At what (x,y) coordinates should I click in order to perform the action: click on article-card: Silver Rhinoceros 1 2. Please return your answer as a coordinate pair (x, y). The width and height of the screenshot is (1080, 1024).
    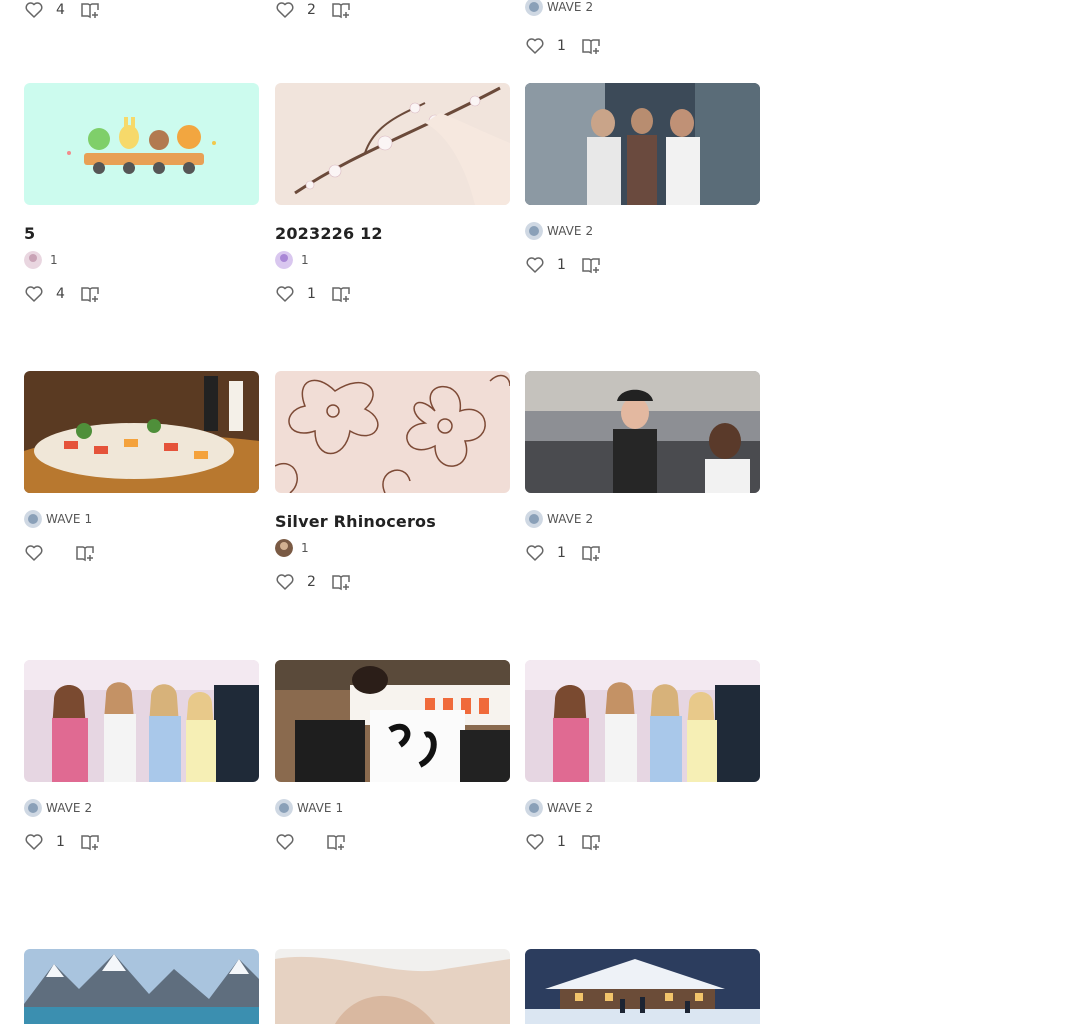
    Looking at the image, I should click on (392, 481).